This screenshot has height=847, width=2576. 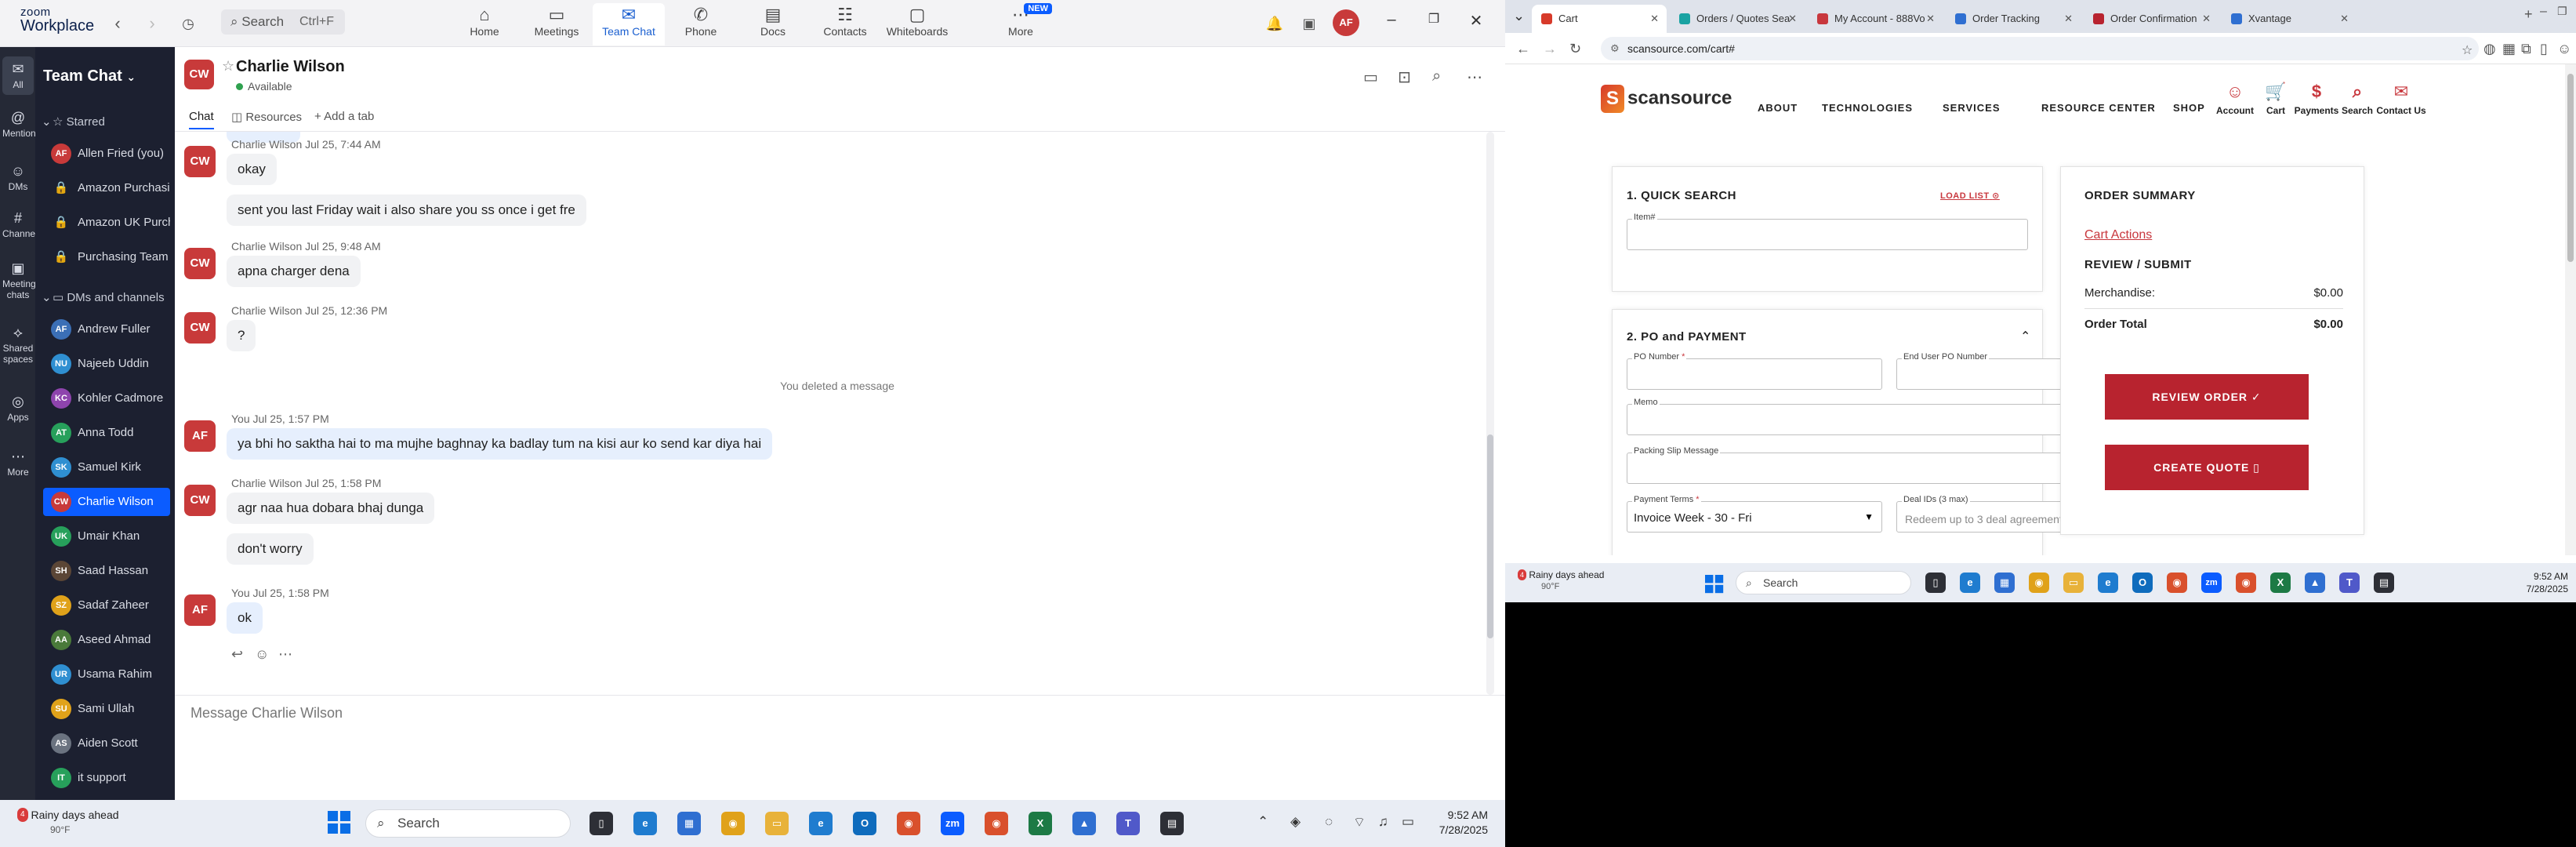 What do you see at coordinates (1383, 822) in the screenshot?
I see `volume-icon: ♫` at bounding box center [1383, 822].